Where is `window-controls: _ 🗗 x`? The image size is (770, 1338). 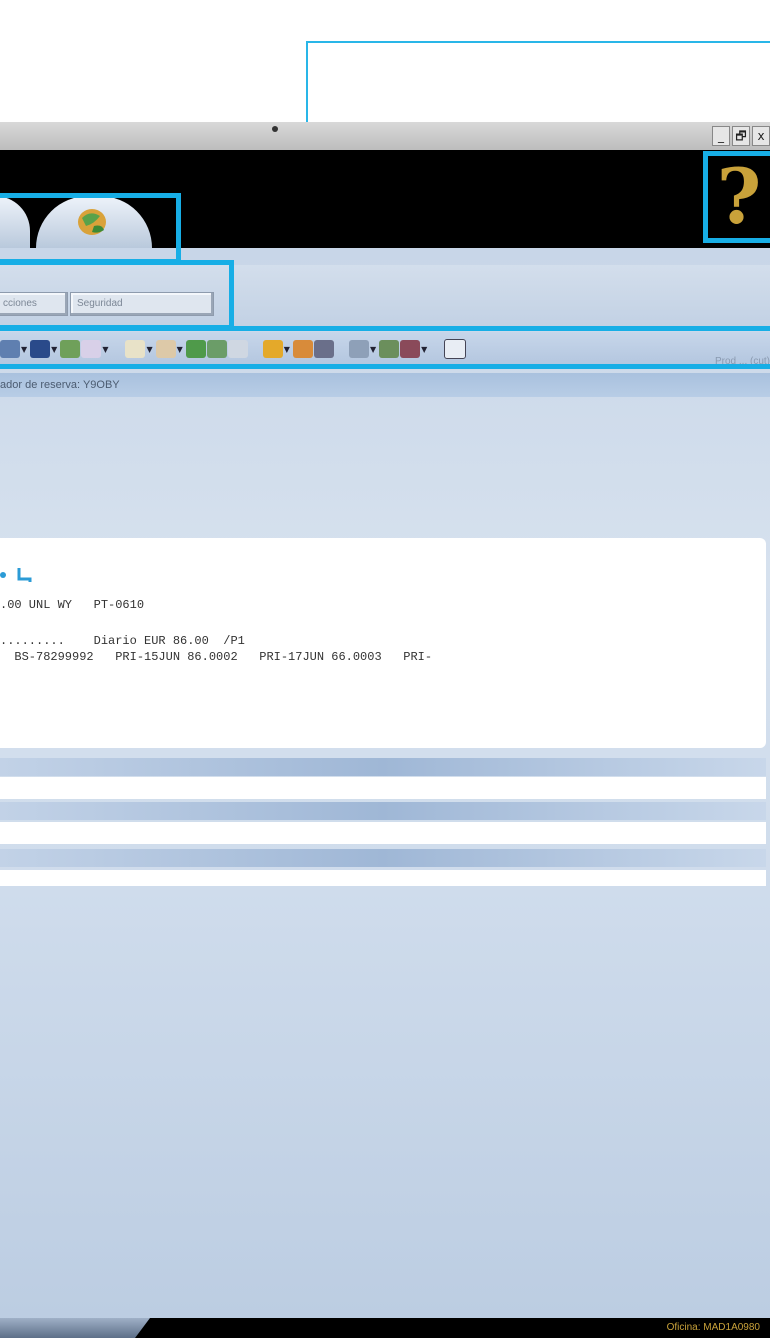
window-controls: _ 🗗 x is located at coordinates (741, 136).